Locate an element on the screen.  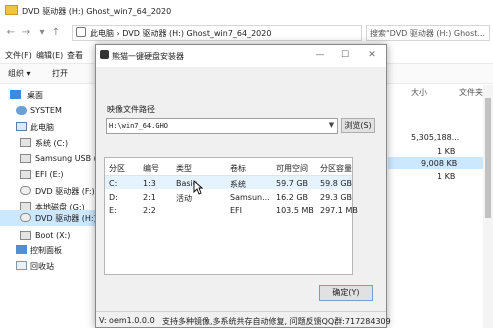
back-button: ← is located at coordinates (11, 33).